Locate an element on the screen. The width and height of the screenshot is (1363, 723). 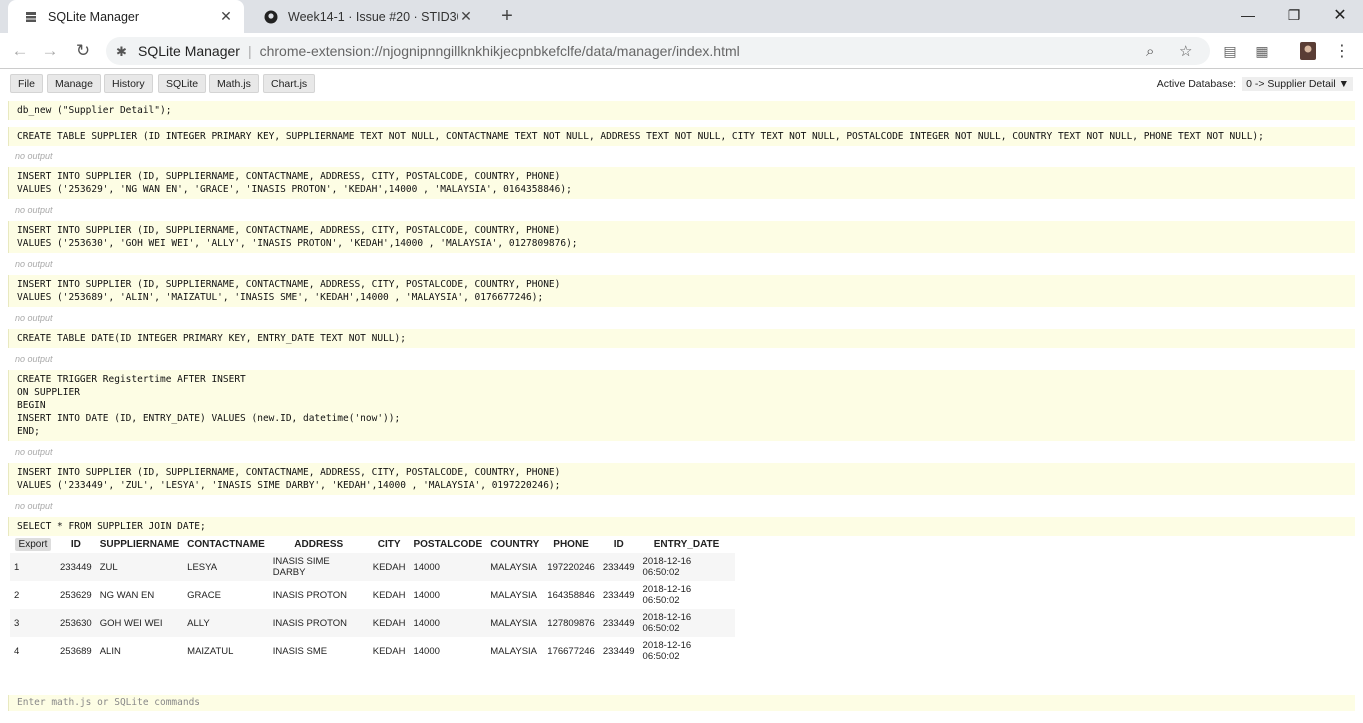
cell: 197220246 is located at coordinates (571, 567).